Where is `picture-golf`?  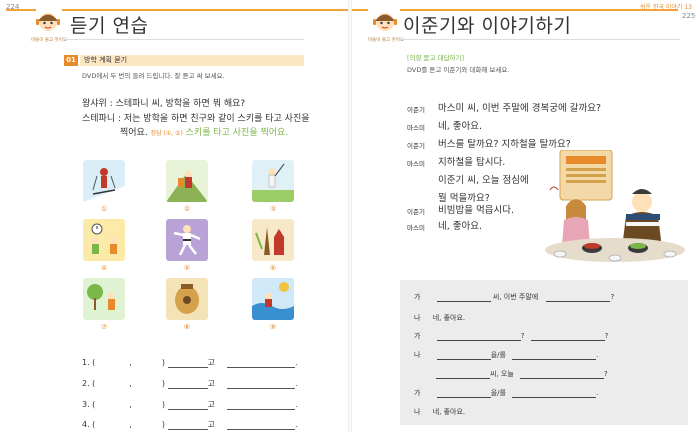 picture-golf is located at coordinates (273, 181).